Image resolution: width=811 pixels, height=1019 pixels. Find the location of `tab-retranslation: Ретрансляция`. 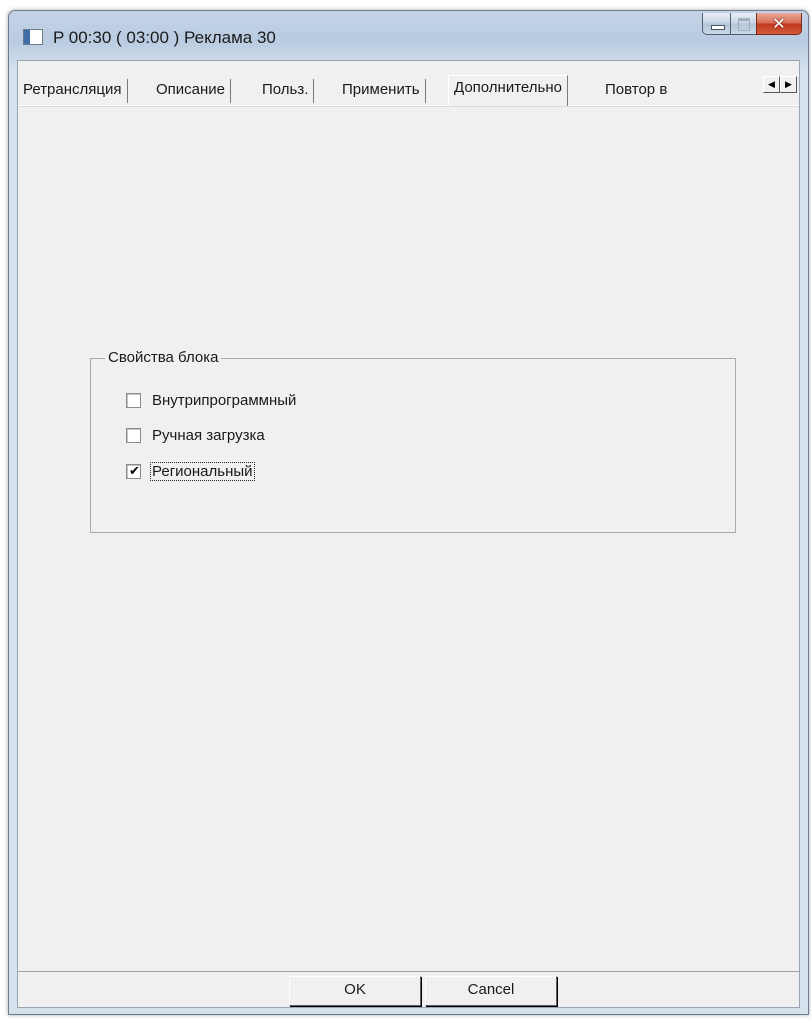

tab-retranslation: Ретрансляция is located at coordinates (73, 91).